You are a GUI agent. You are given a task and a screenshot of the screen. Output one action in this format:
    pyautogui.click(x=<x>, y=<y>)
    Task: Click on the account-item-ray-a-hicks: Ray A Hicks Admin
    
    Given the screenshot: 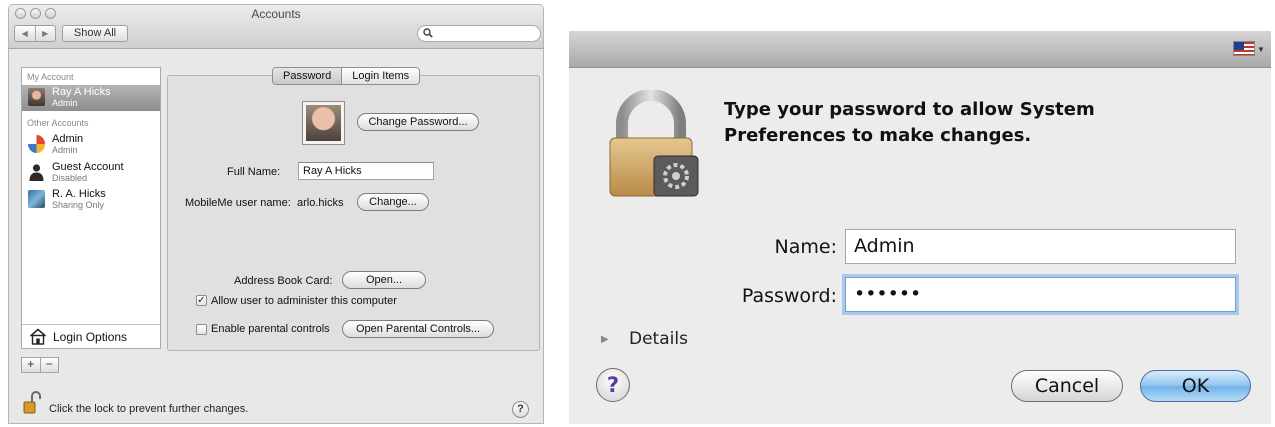 What is the action you would take?
    pyautogui.click(x=91, y=98)
    